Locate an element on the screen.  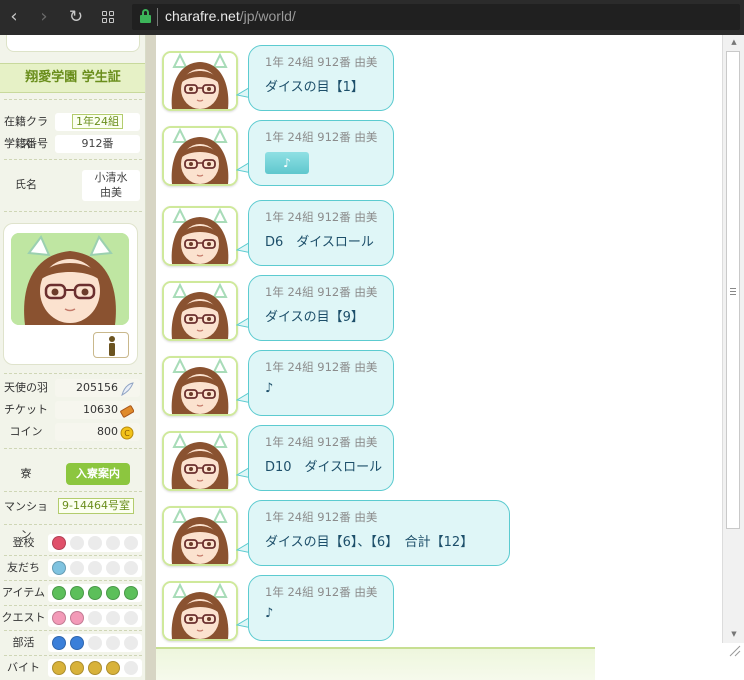
resource-row: チケット 10630 is located at coordinates (72, 410).